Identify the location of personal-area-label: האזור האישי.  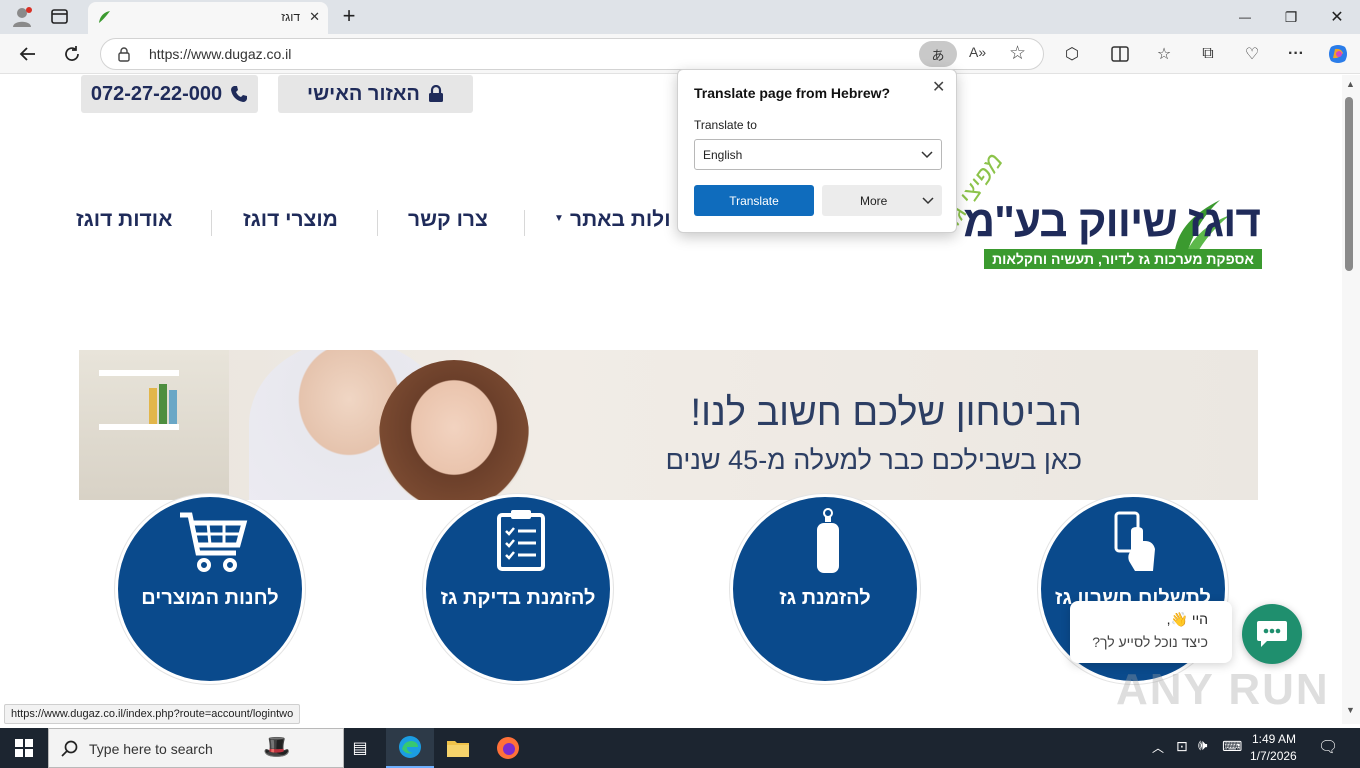
(363, 93).